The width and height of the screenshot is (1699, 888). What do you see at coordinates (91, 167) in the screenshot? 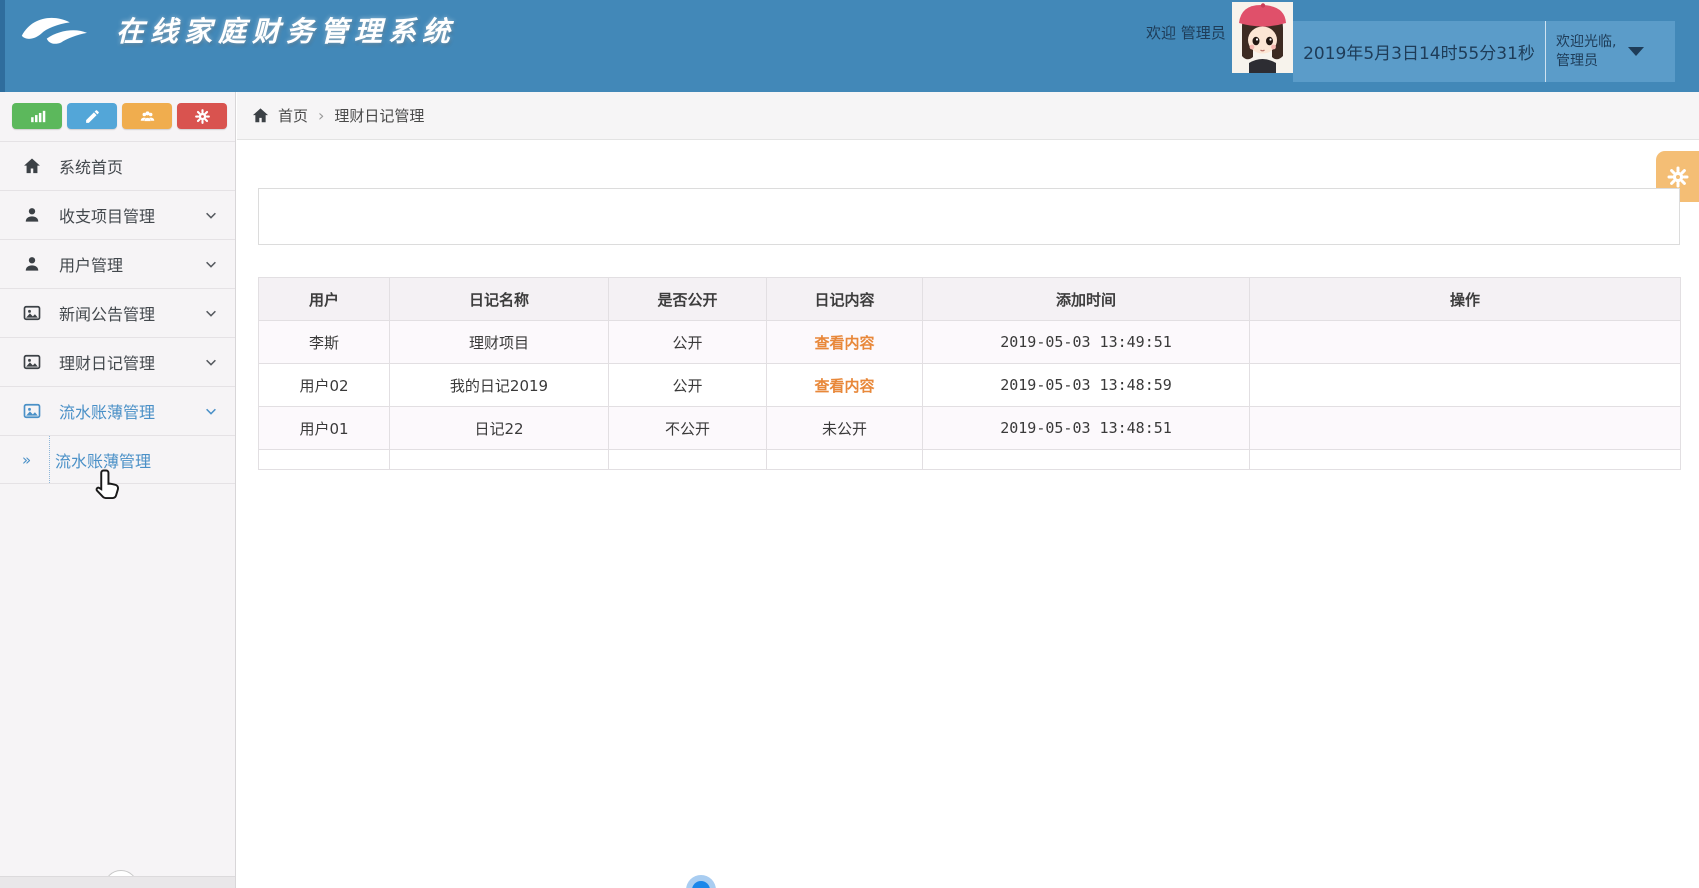
I see `sidebar-item-label: 系统首页` at bounding box center [91, 167].